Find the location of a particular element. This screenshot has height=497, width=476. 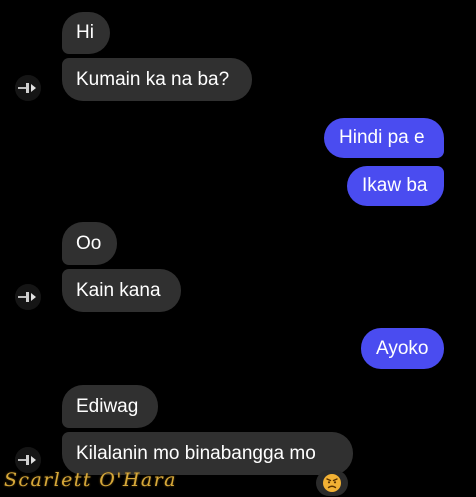

message-text: Ediwag is located at coordinates (107, 406).